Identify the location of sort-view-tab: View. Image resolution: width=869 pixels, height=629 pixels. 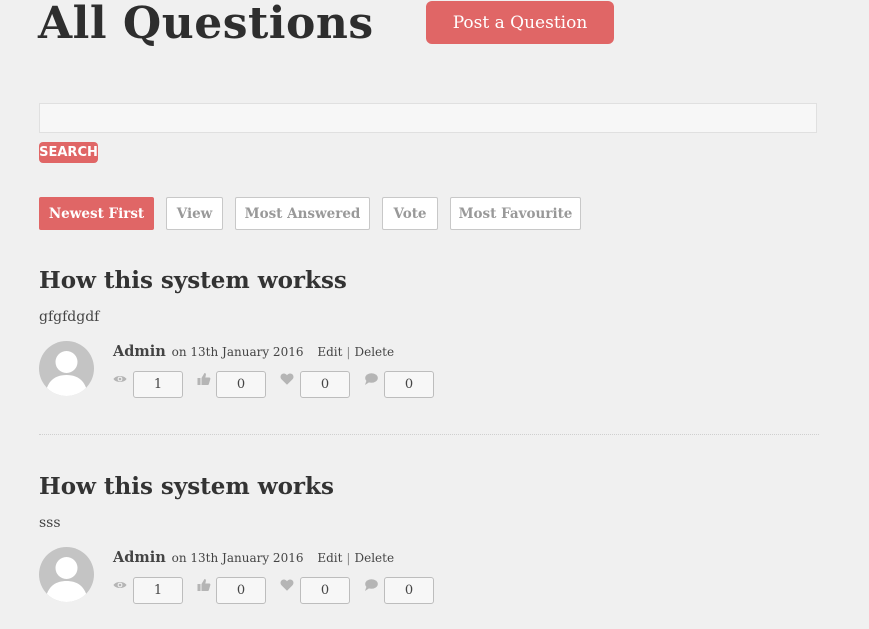
(194, 213).